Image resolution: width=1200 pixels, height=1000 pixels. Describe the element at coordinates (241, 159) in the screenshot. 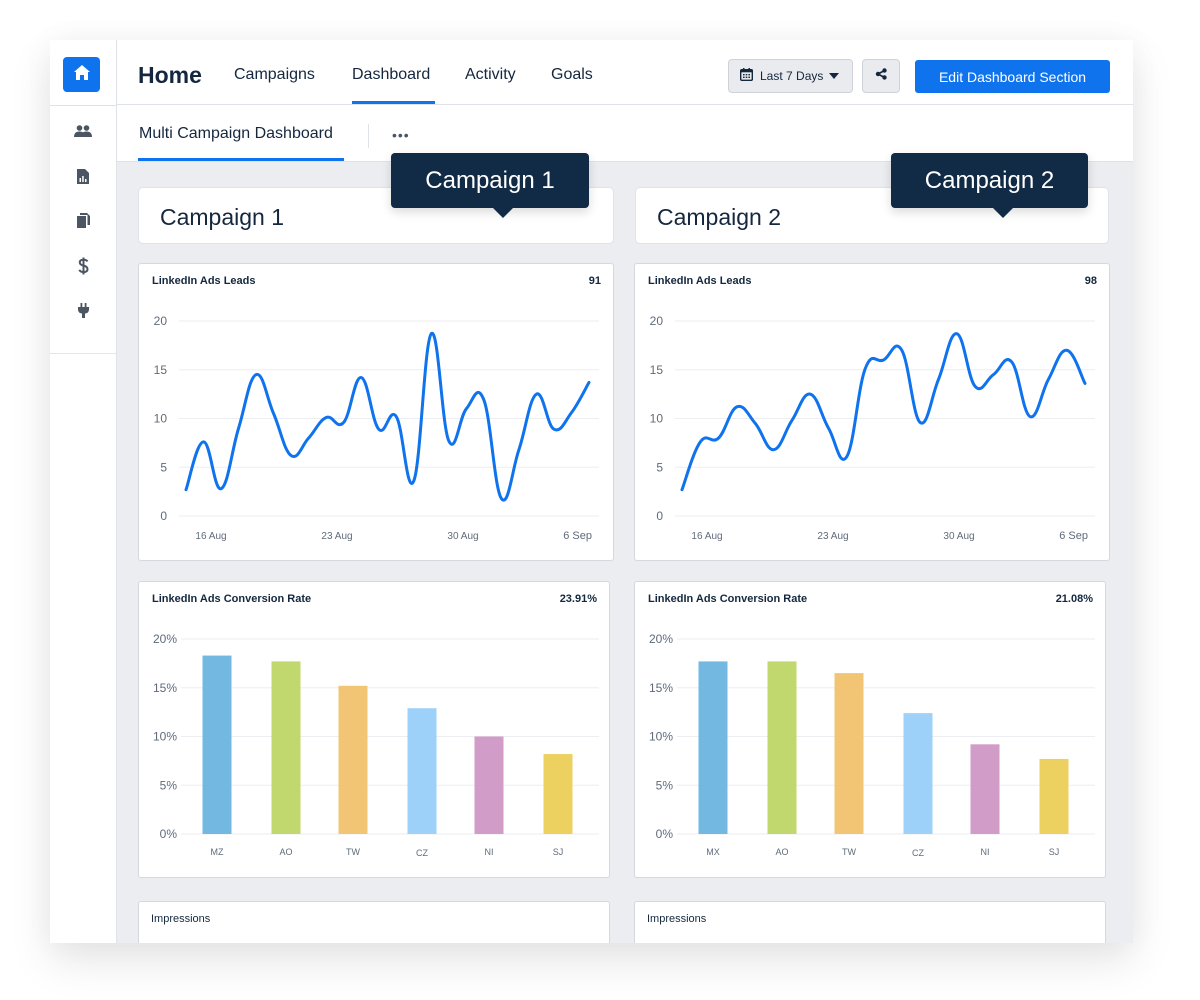

I see `active-subtab-indicator` at that location.